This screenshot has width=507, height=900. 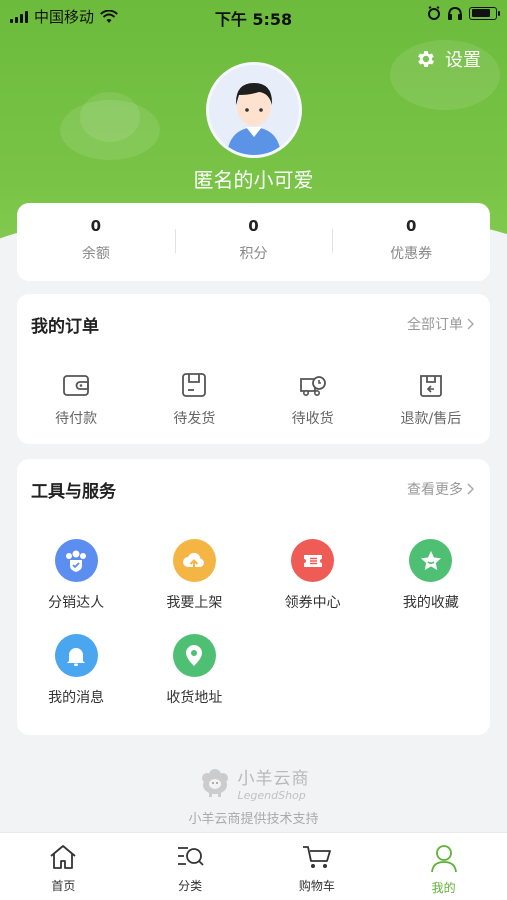 I want to click on tab-home: 首页, so click(x=63, y=866).